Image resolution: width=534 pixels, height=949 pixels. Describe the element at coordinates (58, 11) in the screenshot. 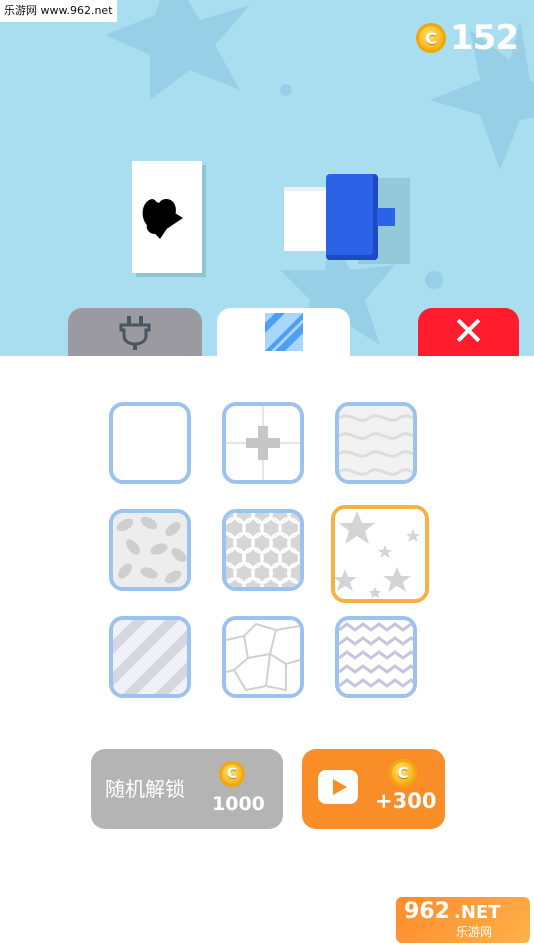

I see `site-watermark: 乐游网 www.962.net` at that location.